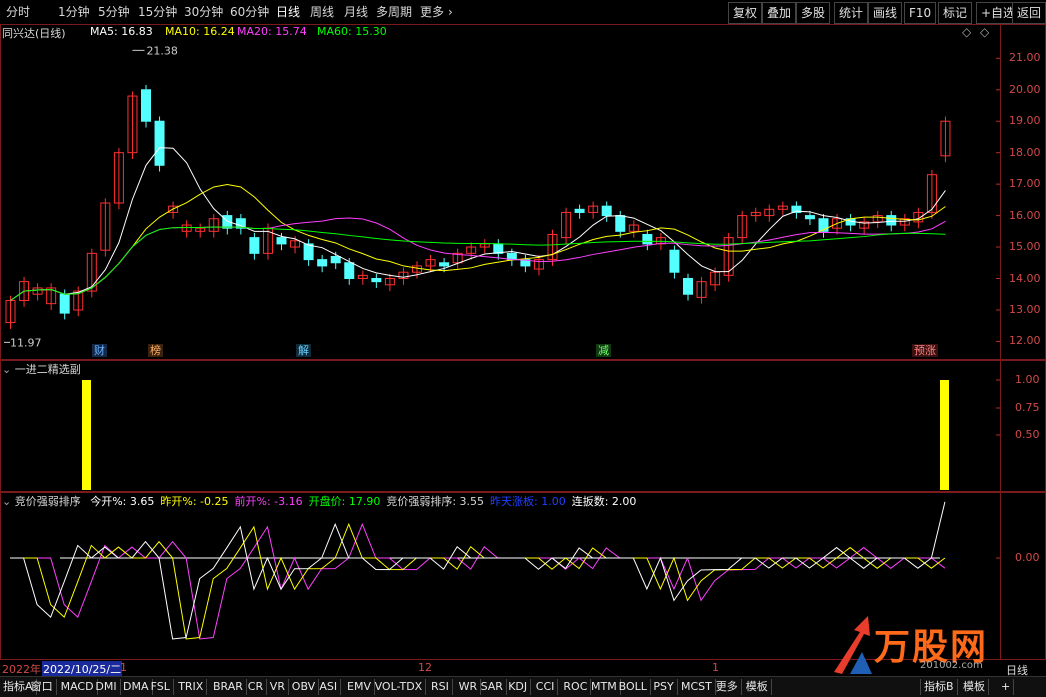 Image resolution: width=1046 pixels, height=697 pixels. What do you see at coordinates (492, 687) in the screenshot?
I see `indicator-tab-16: SAR` at bounding box center [492, 687].